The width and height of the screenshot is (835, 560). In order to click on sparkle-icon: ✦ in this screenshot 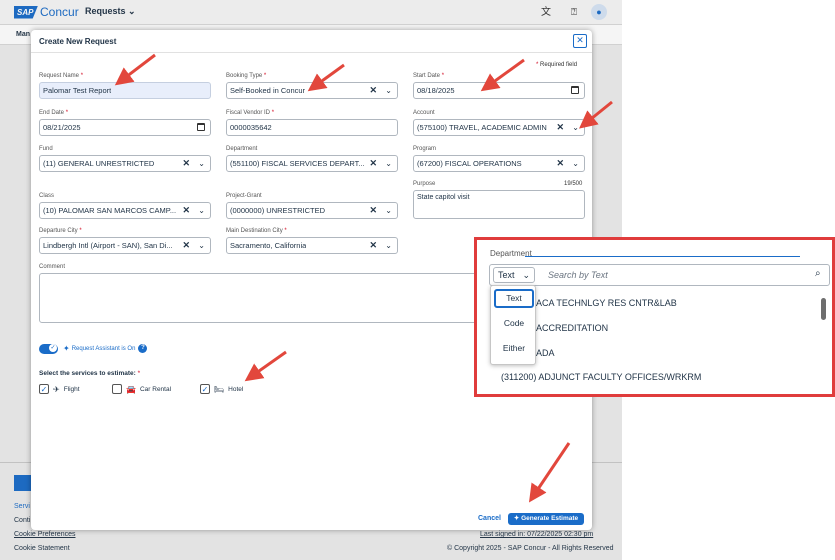, I will do `click(66, 348)`.